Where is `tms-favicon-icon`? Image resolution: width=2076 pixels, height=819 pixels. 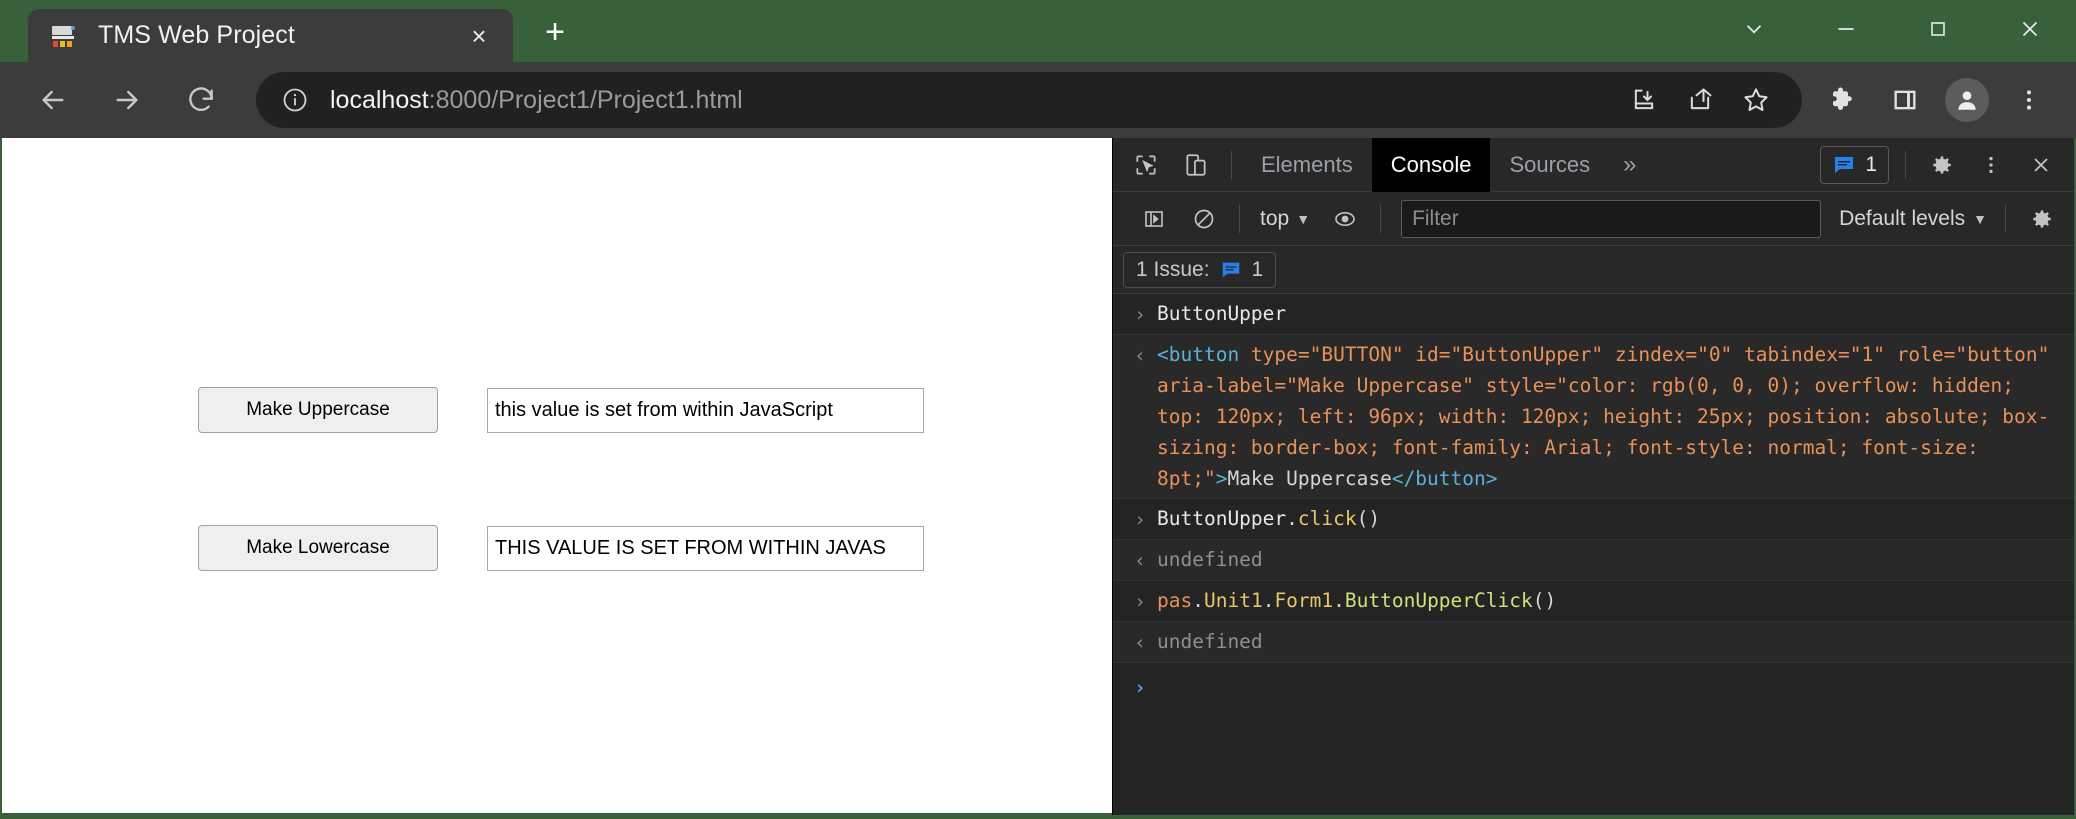 tms-favicon-icon is located at coordinates (63, 36).